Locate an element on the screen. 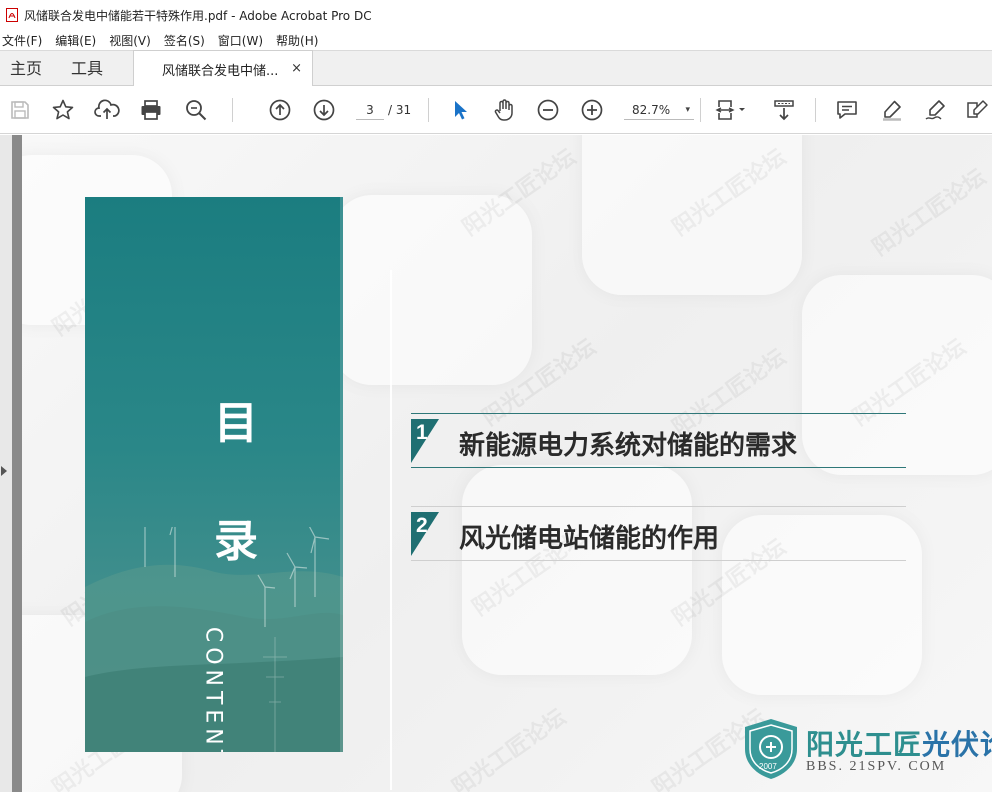 This screenshot has height=792, width=992. close-tab-icon: × is located at coordinates (296, 68).